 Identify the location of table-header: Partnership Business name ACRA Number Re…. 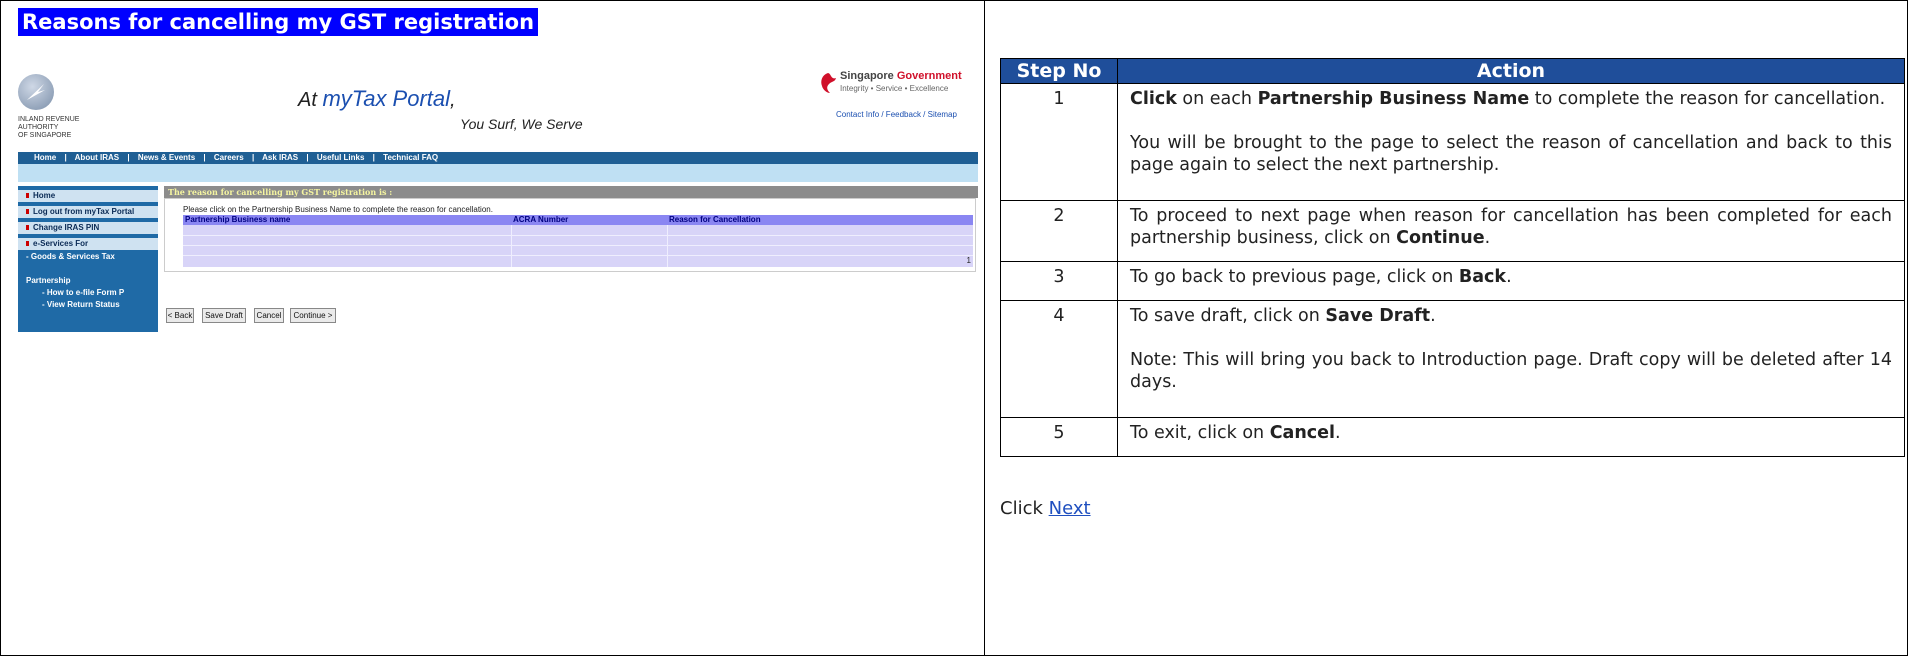
(578, 220).